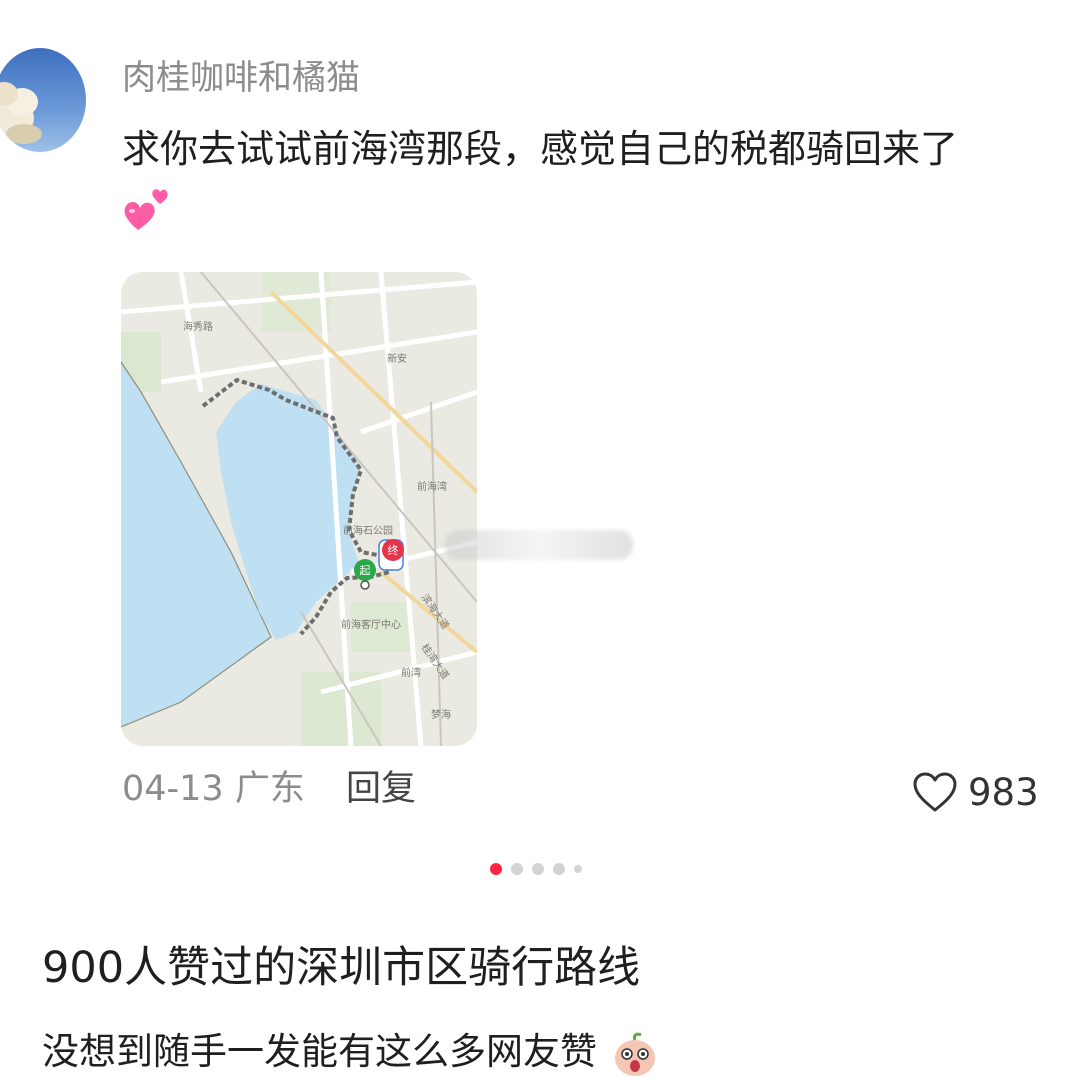  Describe the element at coordinates (397, 358) in the screenshot. I see `map-label-xinan: 新安` at that location.